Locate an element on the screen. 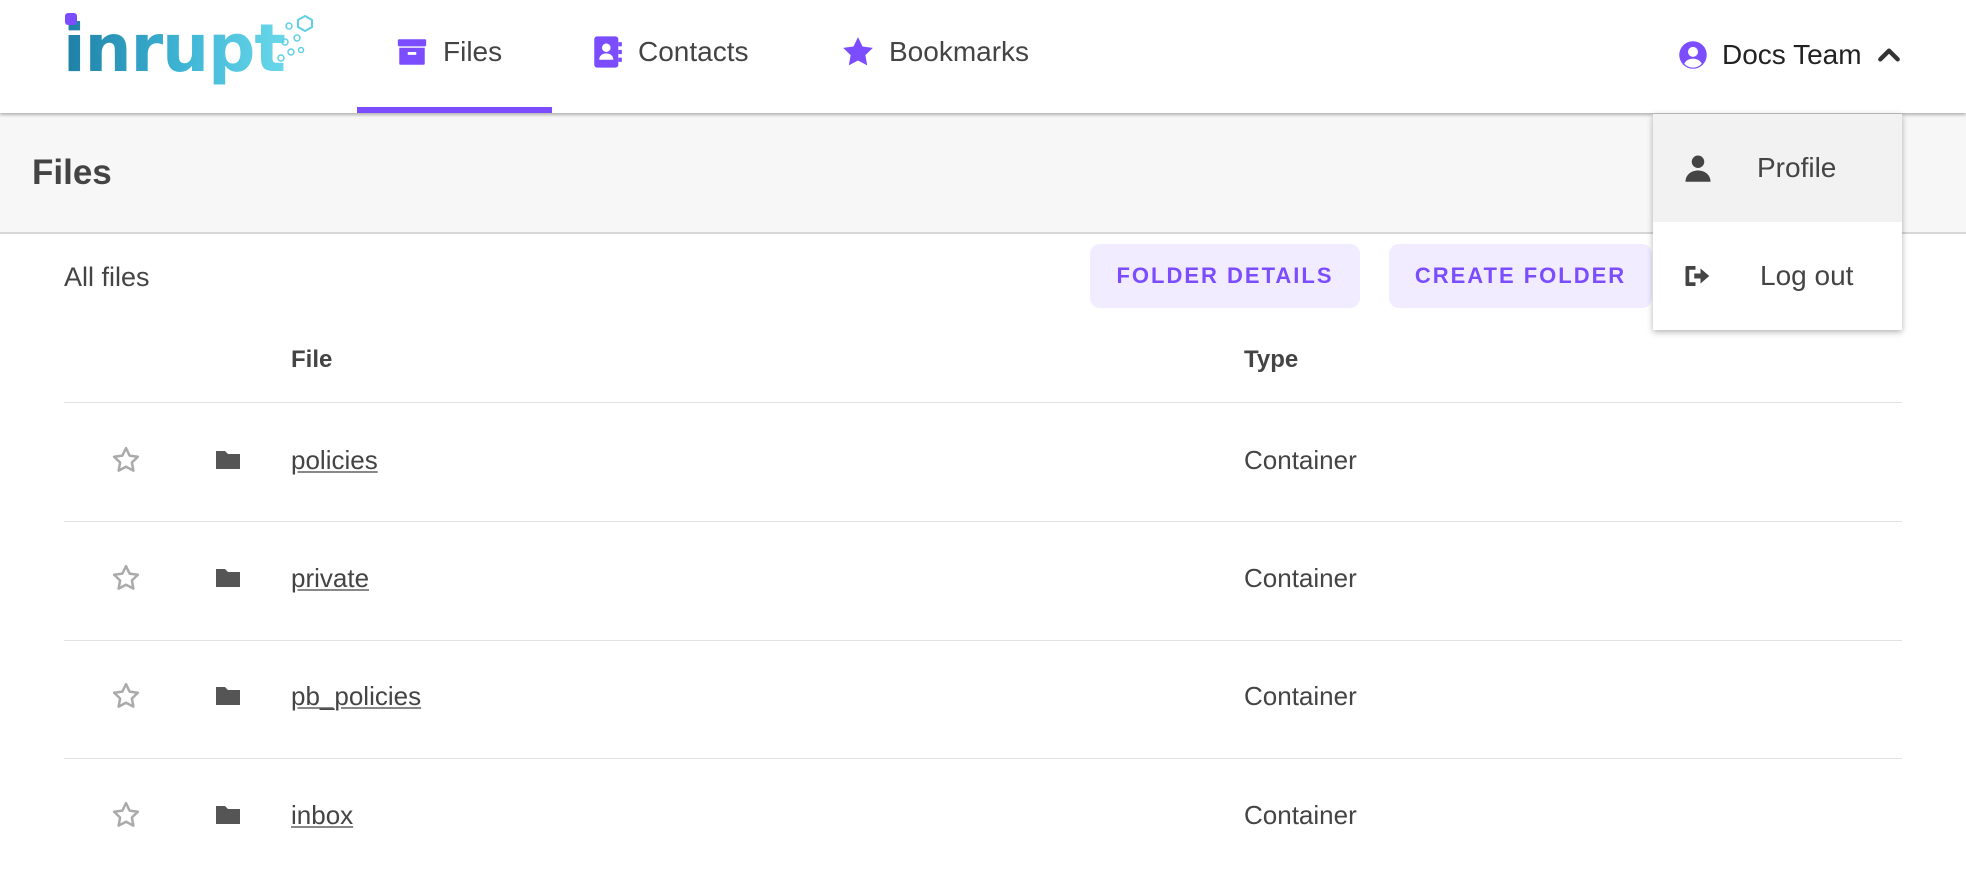 The height and width of the screenshot is (877, 1966). sign-out-icon is located at coordinates (1697, 276).